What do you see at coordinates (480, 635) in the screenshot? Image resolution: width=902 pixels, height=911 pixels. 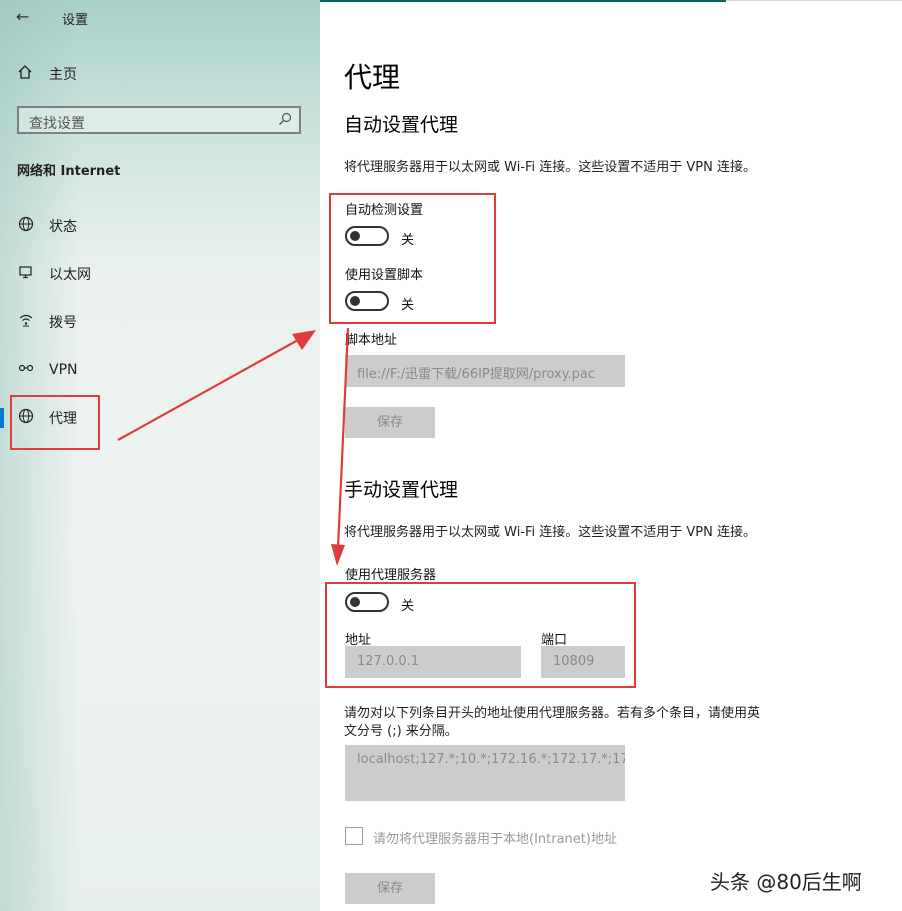 I see `annotation-box-manual-proxy` at bounding box center [480, 635].